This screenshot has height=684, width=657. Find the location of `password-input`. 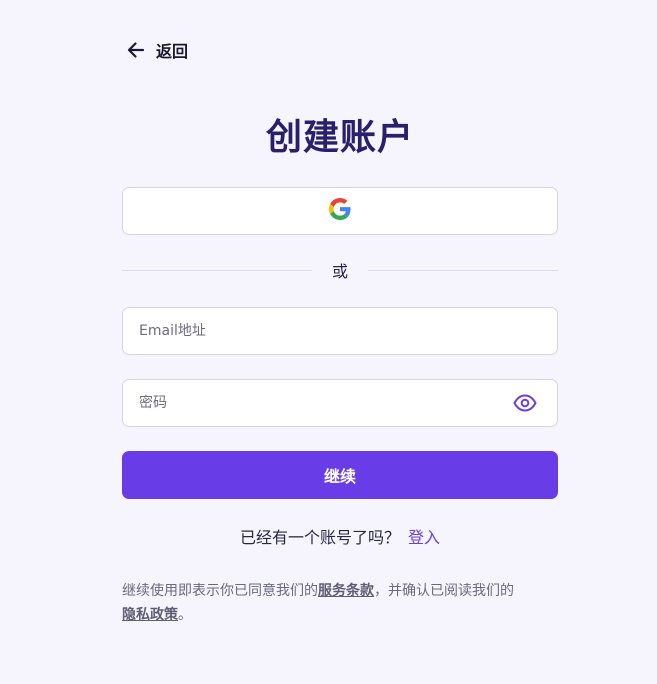

password-input is located at coordinates (317, 403).